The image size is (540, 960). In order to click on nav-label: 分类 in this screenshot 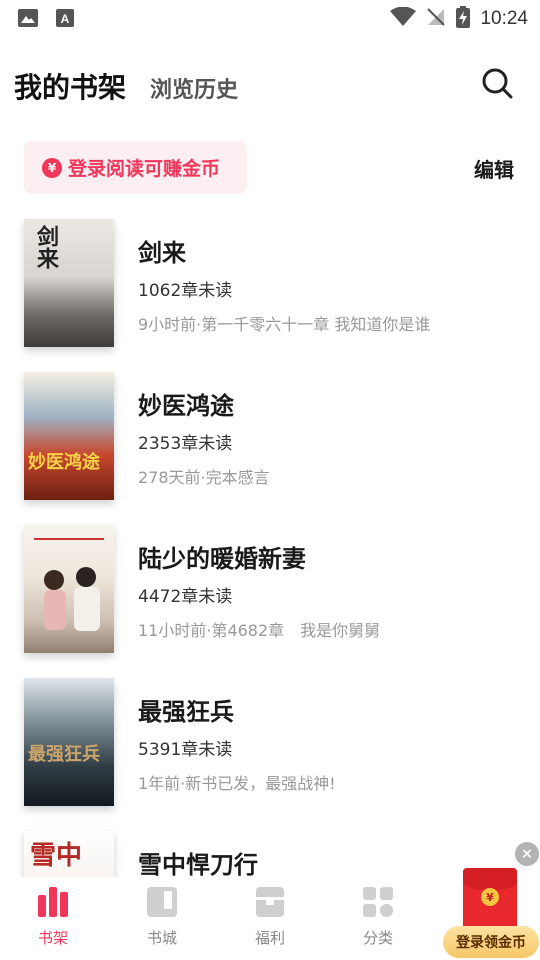, I will do `click(377, 938)`.